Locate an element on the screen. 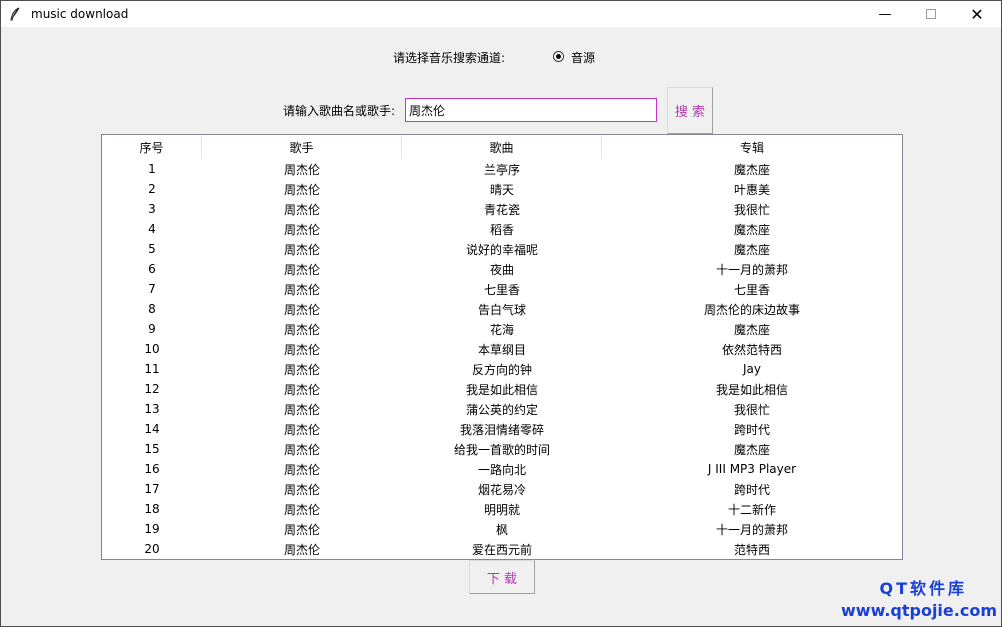 Image resolution: width=1002 pixels, height=627 pixels. table-row: 4 周杰伦 稻香 魔杰座 is located at coordinates (502, 229).